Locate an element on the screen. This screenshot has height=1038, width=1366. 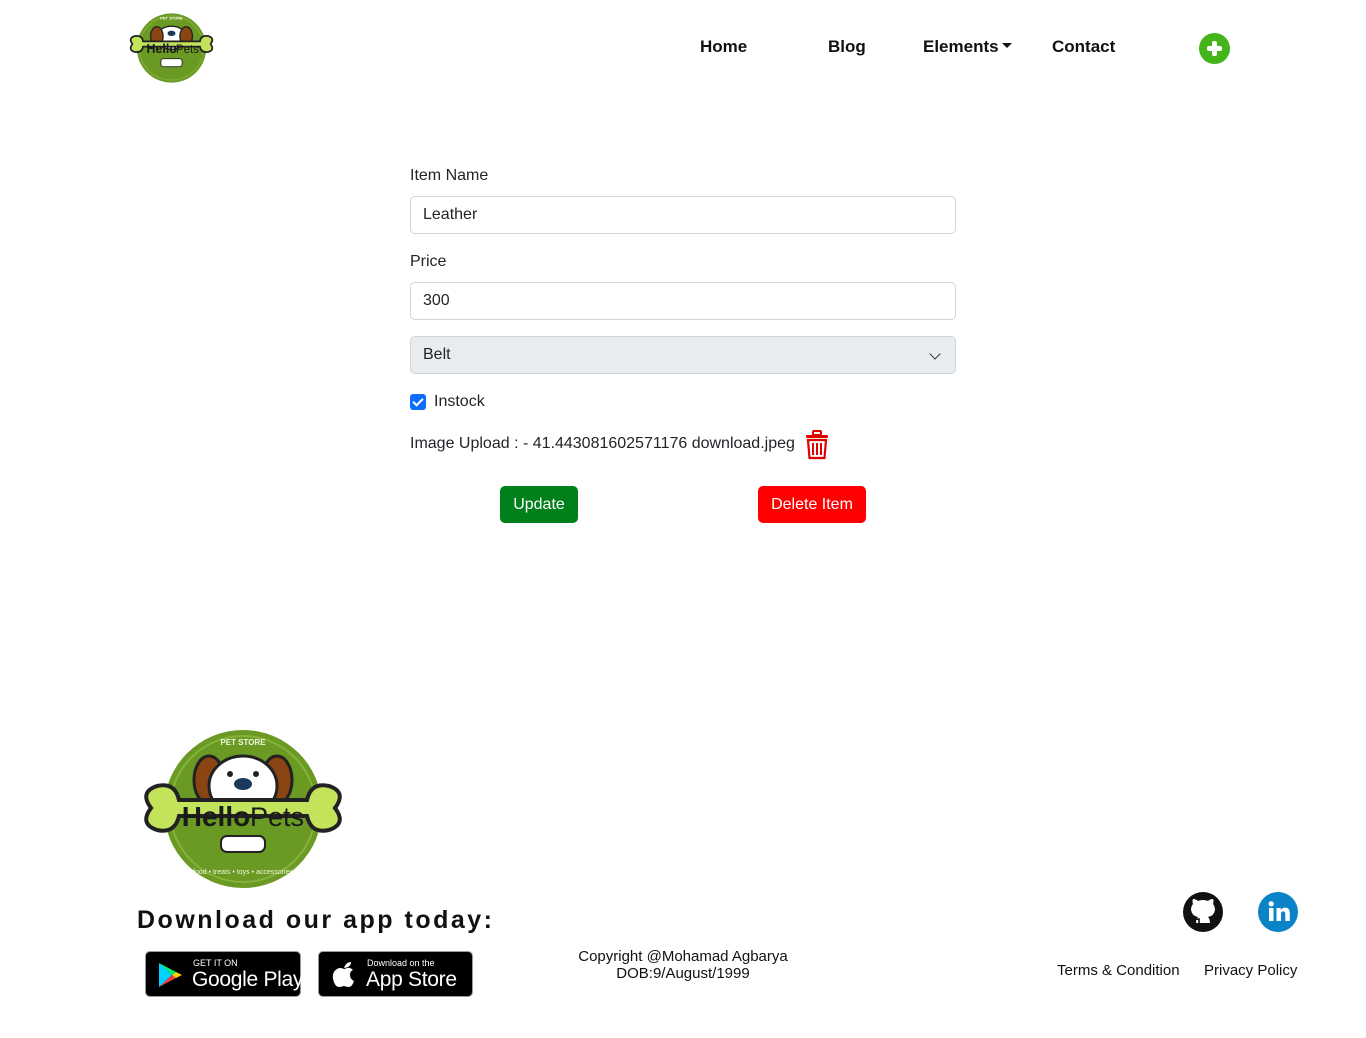
app-store-small-text: Download on the is located at coordinates (401, 963).